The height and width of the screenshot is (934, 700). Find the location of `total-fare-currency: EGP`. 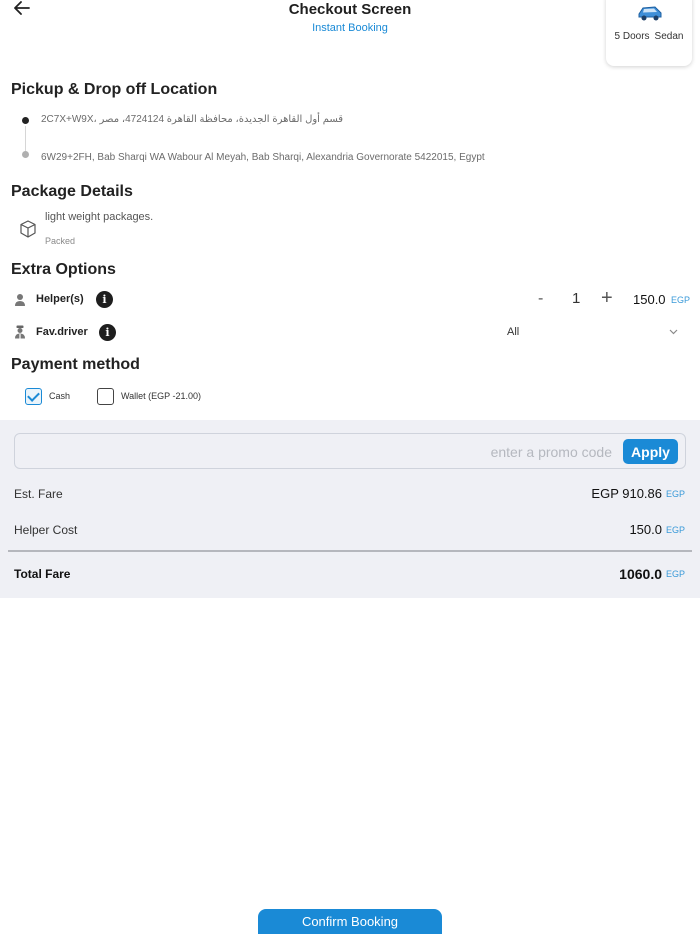

total-fare-currency: EGP is located at coordinates (676, 574).